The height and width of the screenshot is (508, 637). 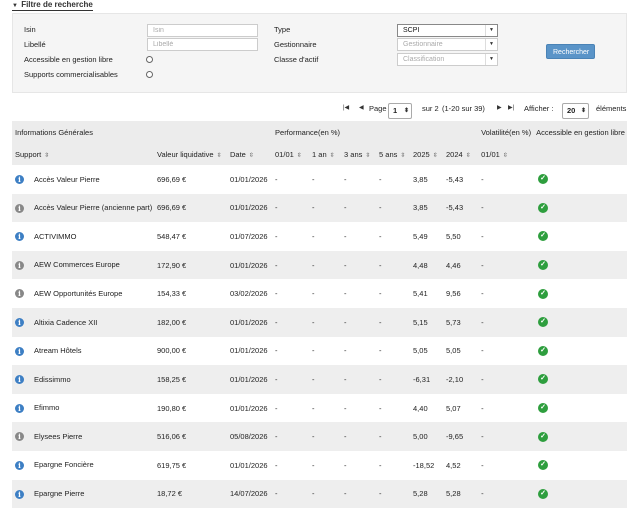 What do you see at coordinates (499, 107) in the screenshot?
I see `next-page-icon: ▶` at bounding box center [499, 107].